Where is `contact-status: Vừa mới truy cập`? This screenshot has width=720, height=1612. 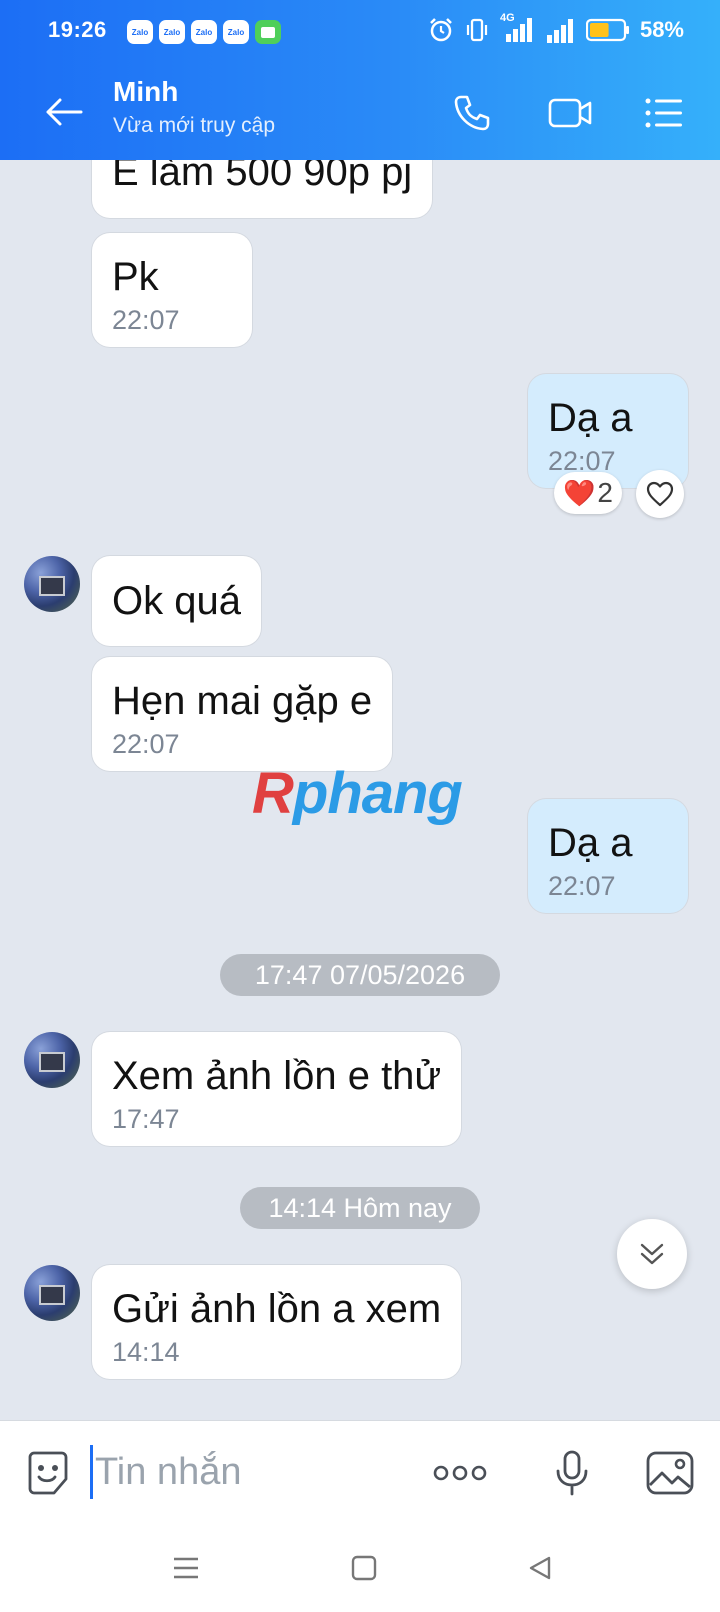 contact-status: Vừa mới truy cập is located at coordinates (194, 125).